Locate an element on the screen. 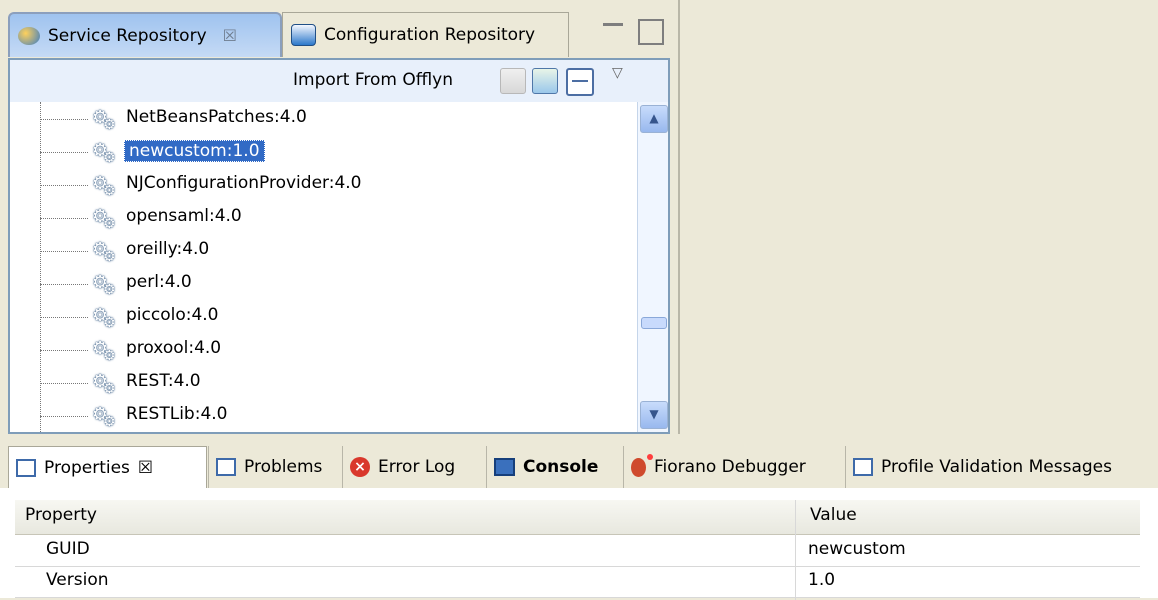  property-name: GUID is located at coordinates (68, 549).